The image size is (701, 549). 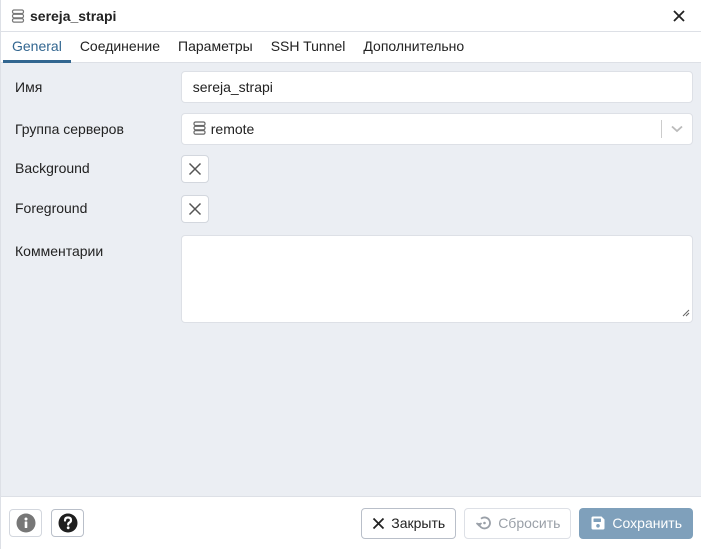 I want to click on foreground-color-picker, so click(x=195, y=209).